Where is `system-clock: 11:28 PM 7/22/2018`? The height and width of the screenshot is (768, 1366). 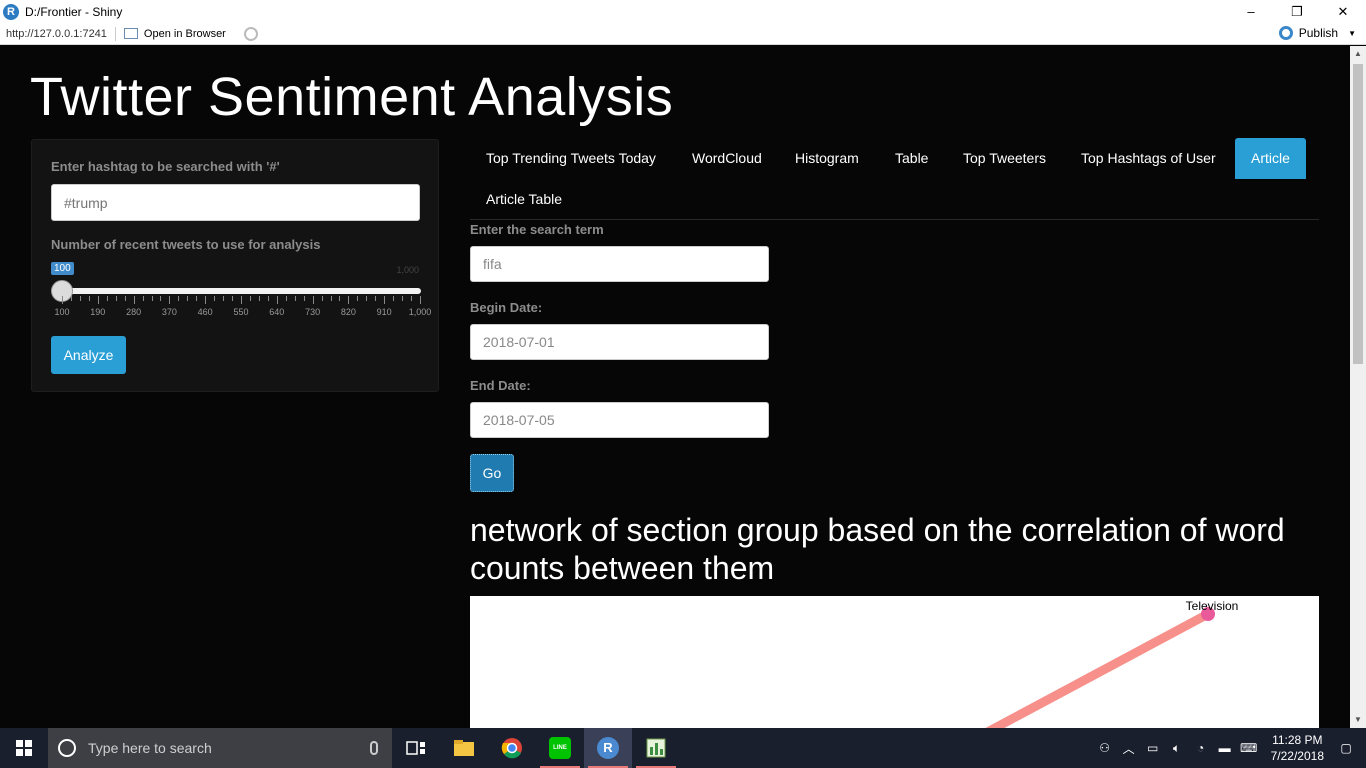
system-clock: 11:28 PM 7/22/2018 is located at coordinates (1297, 748).